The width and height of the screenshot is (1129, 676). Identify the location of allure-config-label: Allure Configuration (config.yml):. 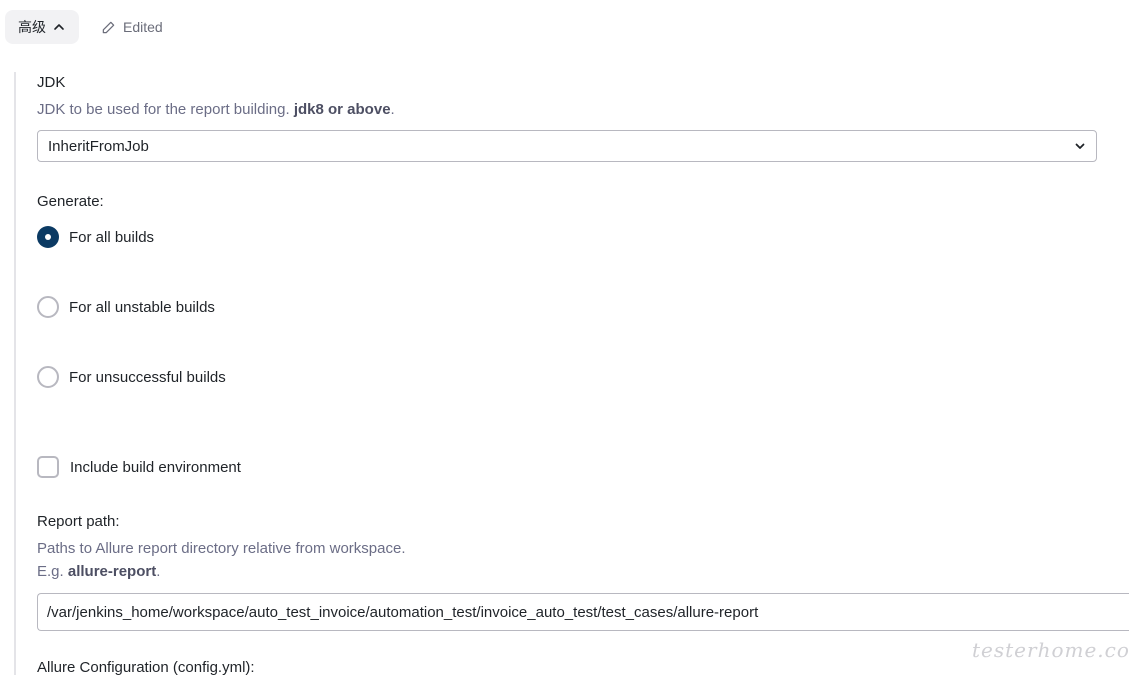
(146, 667).